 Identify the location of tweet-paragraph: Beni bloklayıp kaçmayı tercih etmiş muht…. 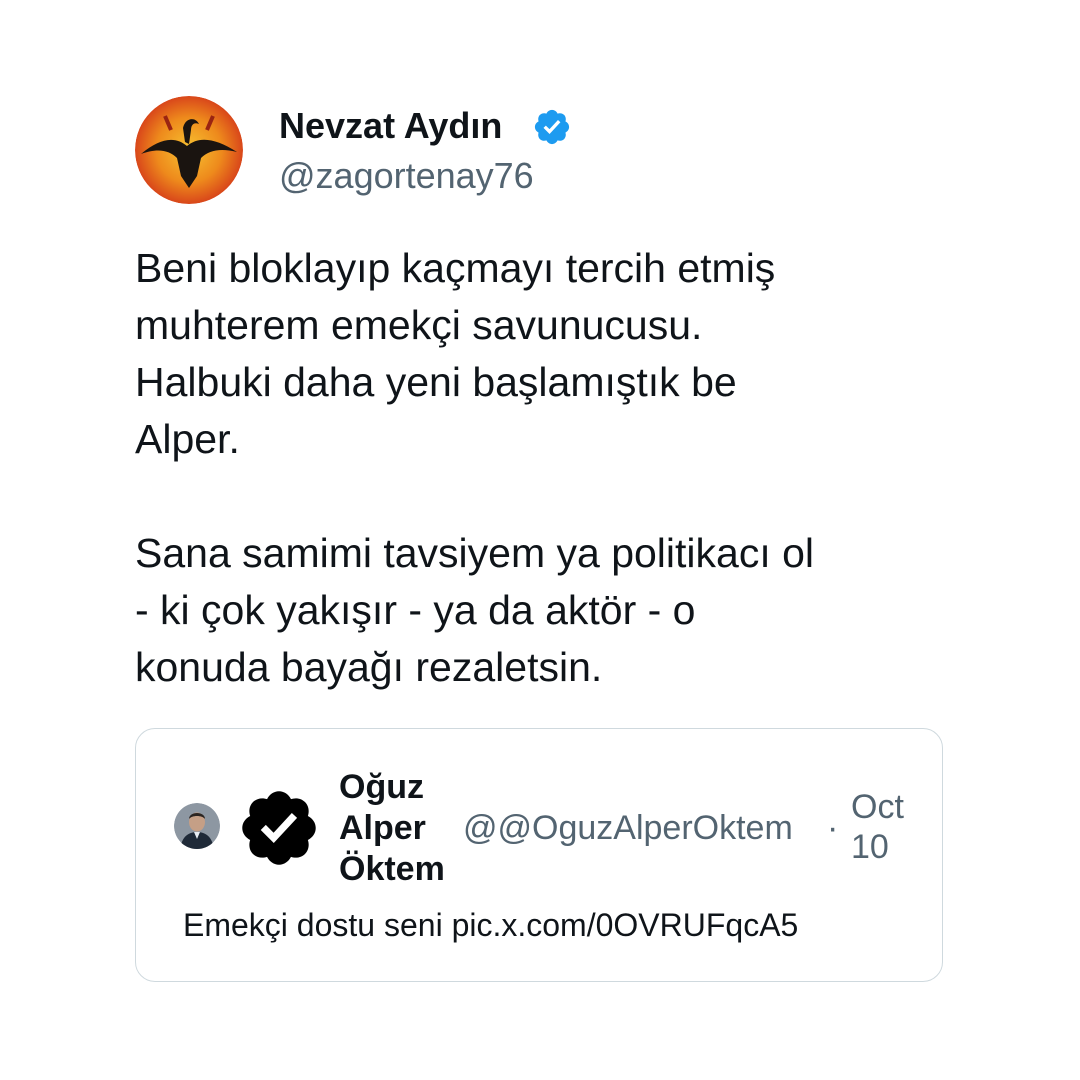
(455, 353).